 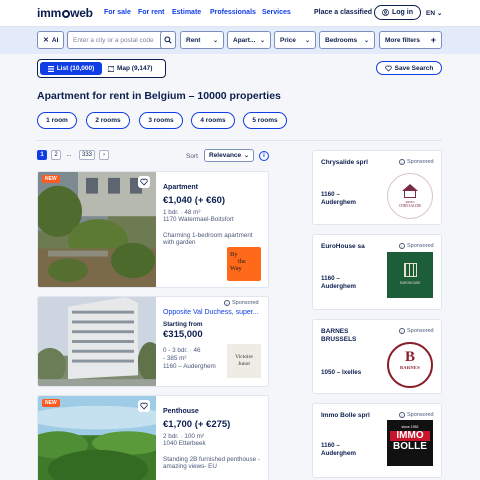 What do you see at coordinates (409, 357) in the screenshot?
I see `barnes-b-icon: B` at bounding box center [409, 357].